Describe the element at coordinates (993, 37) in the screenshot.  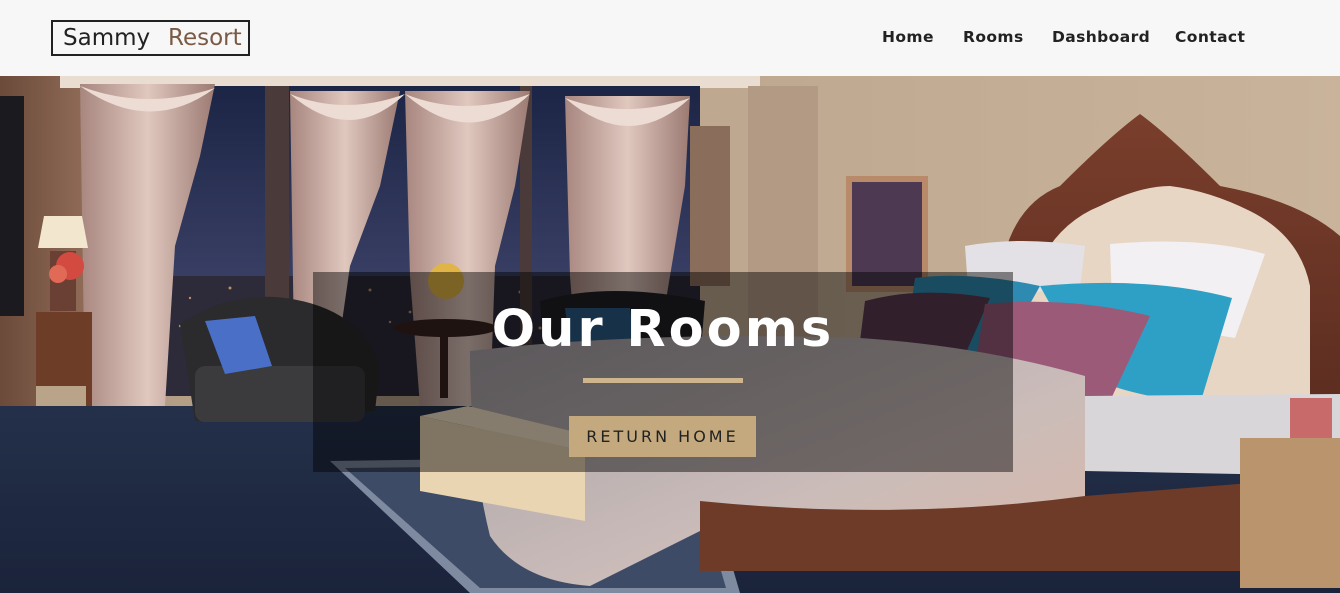
I see `nav-link-rooms: Rooms` at that location.